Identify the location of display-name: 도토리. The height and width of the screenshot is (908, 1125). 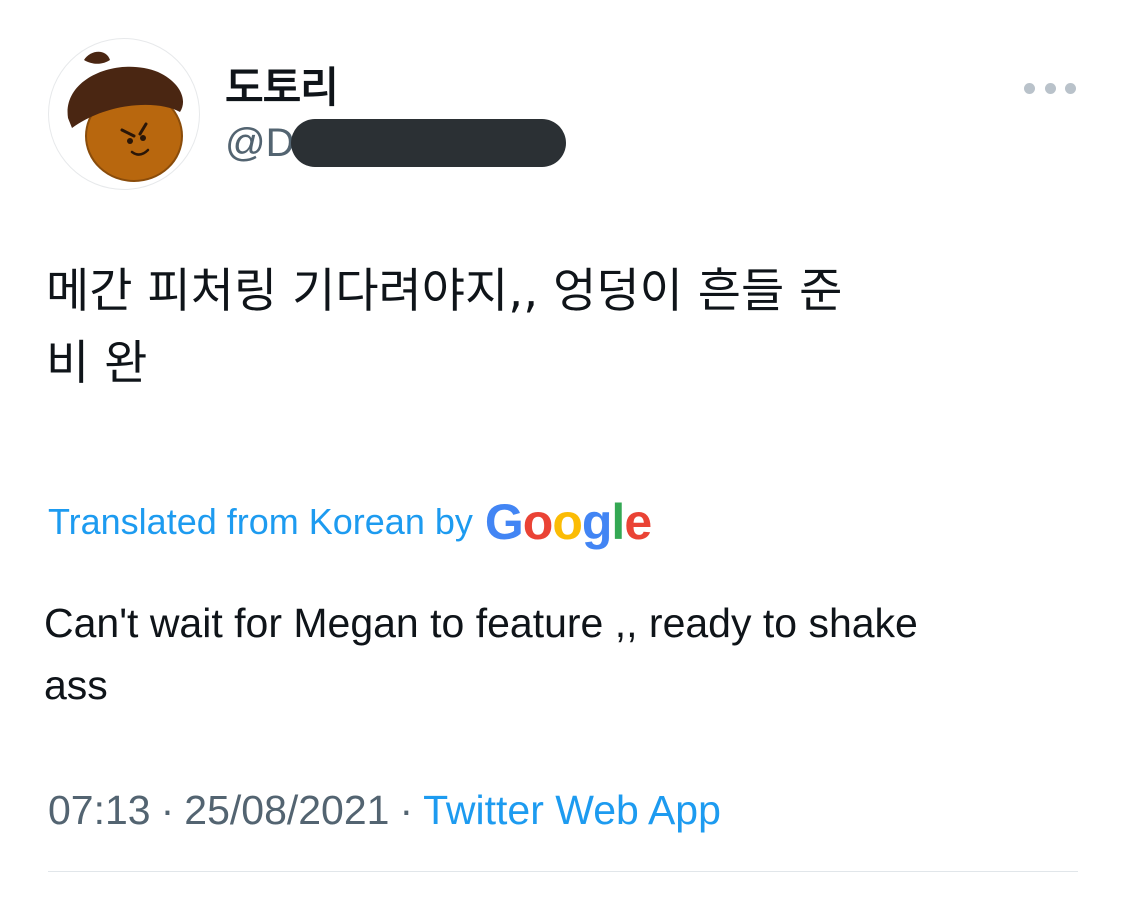
(282, 88).